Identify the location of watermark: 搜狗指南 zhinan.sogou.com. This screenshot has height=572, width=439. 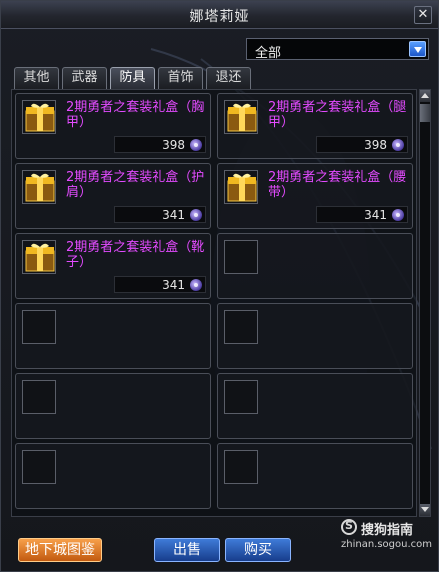
(388, 537).